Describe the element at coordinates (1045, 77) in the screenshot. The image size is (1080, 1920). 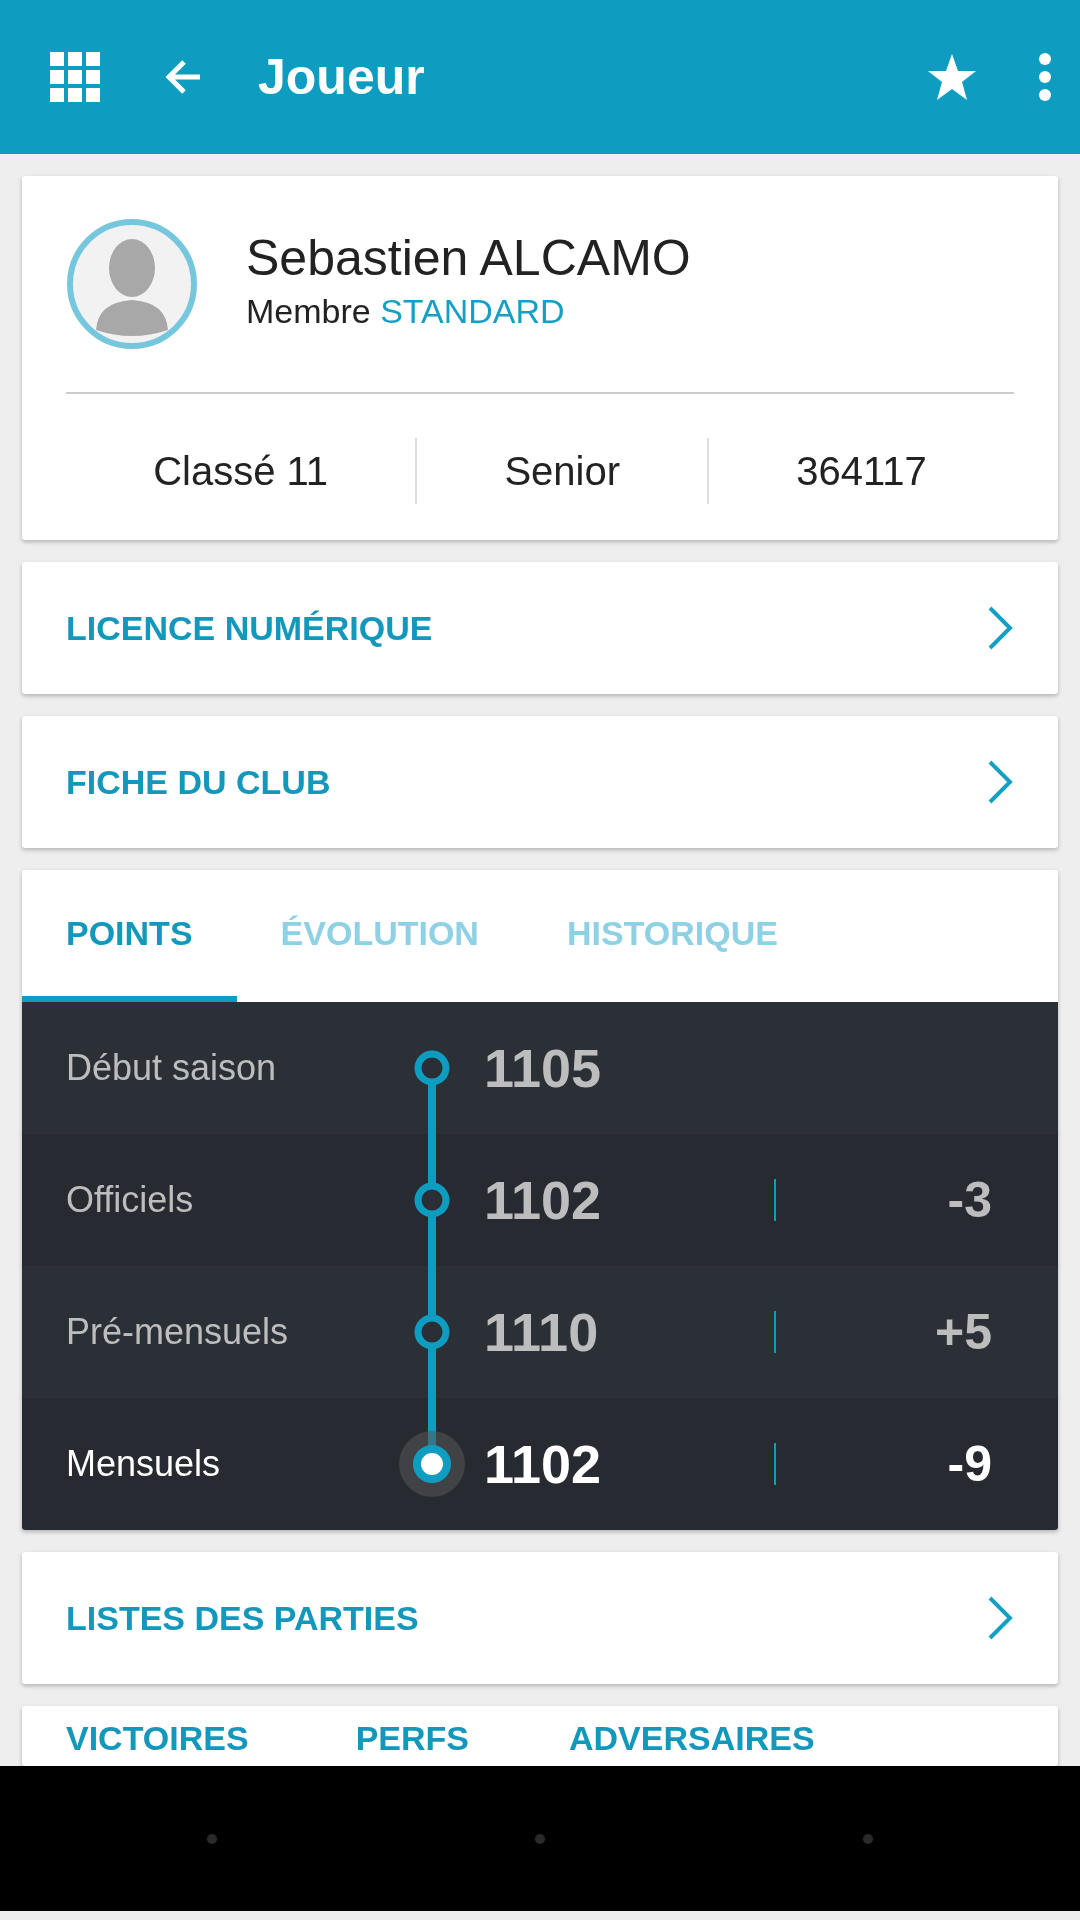
I see `more-menu-icon` at that location.